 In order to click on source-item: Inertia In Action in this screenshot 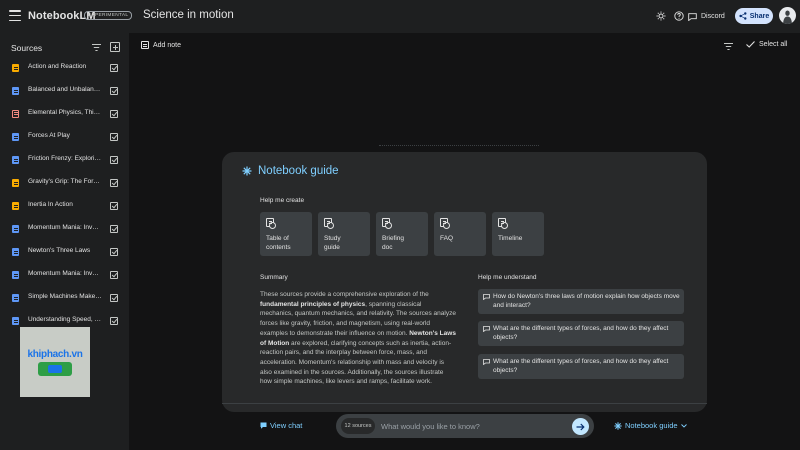, I will do `click(64, 206)`.